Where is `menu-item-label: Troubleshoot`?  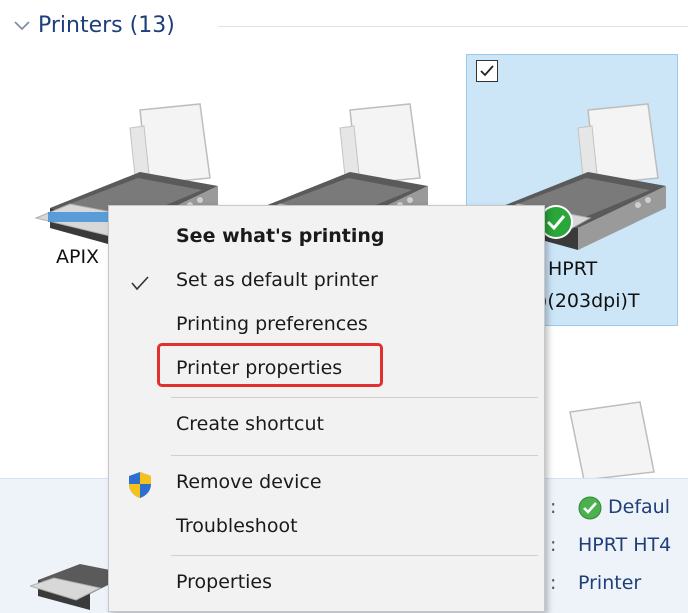 menu-item-label: Troubleshoot is located at coordinates (237, 526).